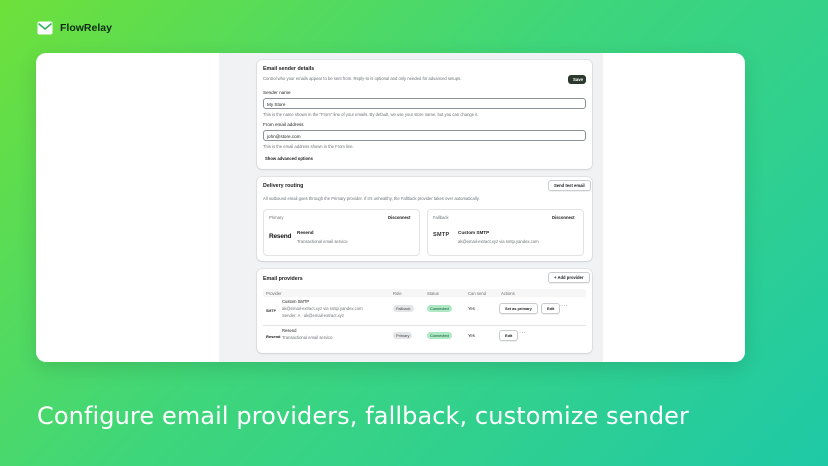  What do you see at coordinates (307, 337) in the screenshot?
I see `provider-detail: Transactional email service` at bounding box center [307, 337].